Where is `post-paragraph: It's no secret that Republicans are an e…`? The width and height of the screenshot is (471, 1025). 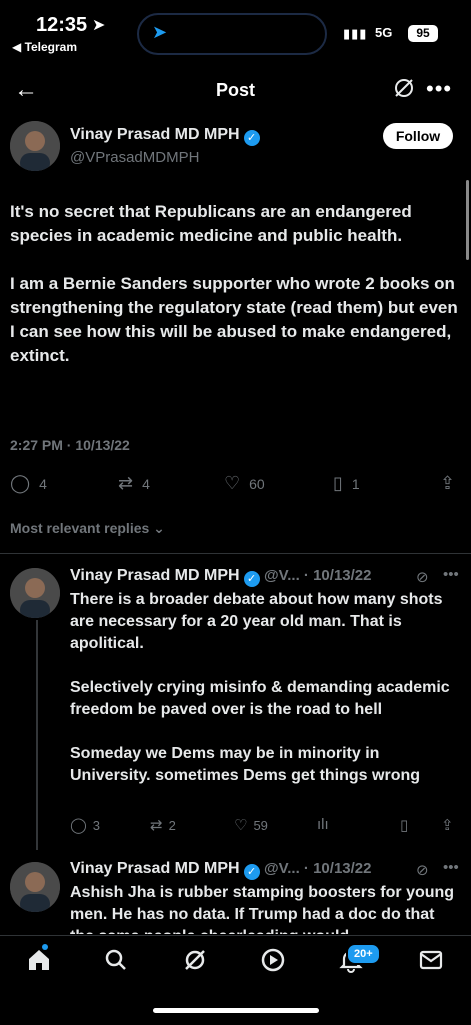
post-paragraph: It's no secret that Republicans are an e… is located at coordinates (211, 223).